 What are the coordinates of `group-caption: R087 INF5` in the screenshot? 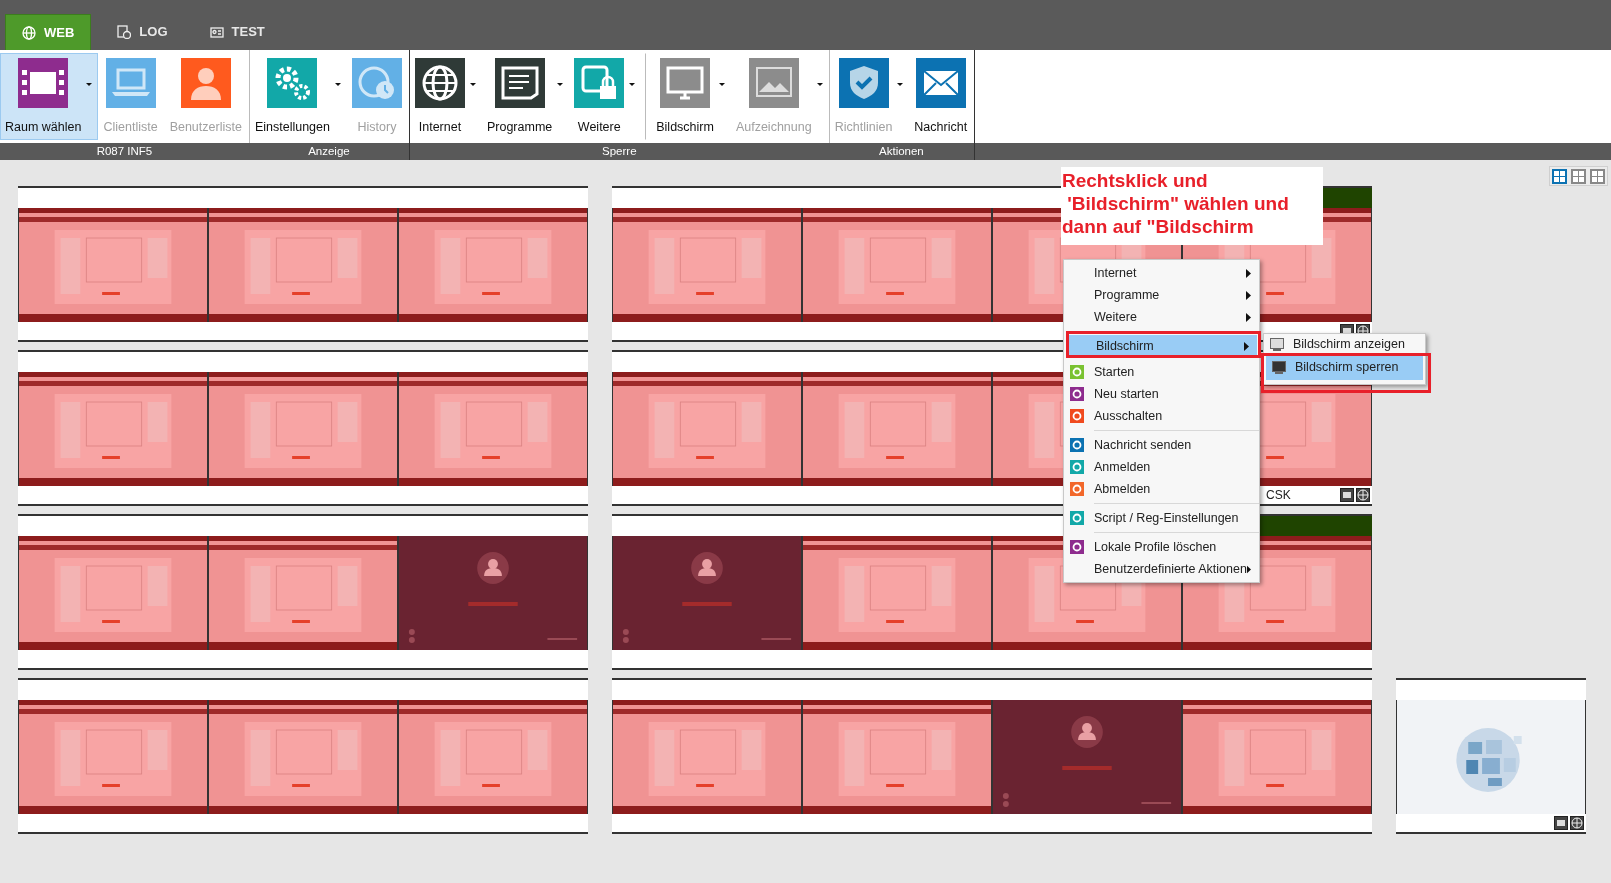 It's located at (124, 151).